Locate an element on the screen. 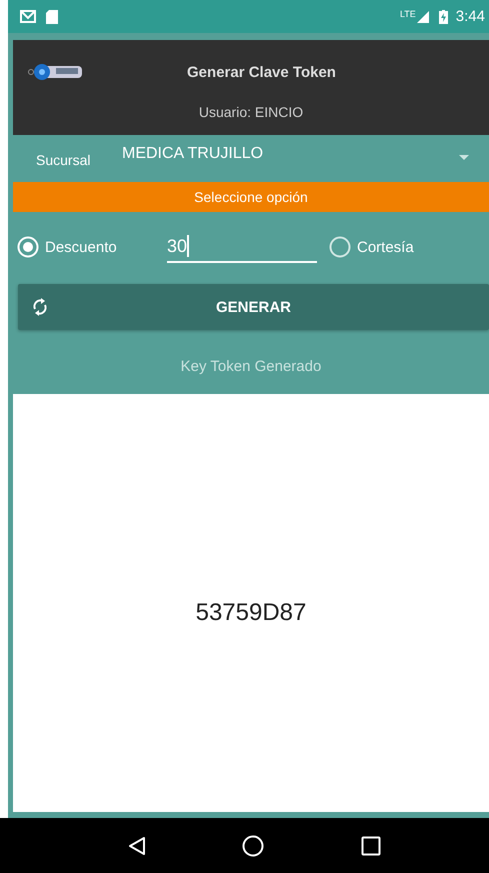  back-icon is located at coordinates (137, 846).